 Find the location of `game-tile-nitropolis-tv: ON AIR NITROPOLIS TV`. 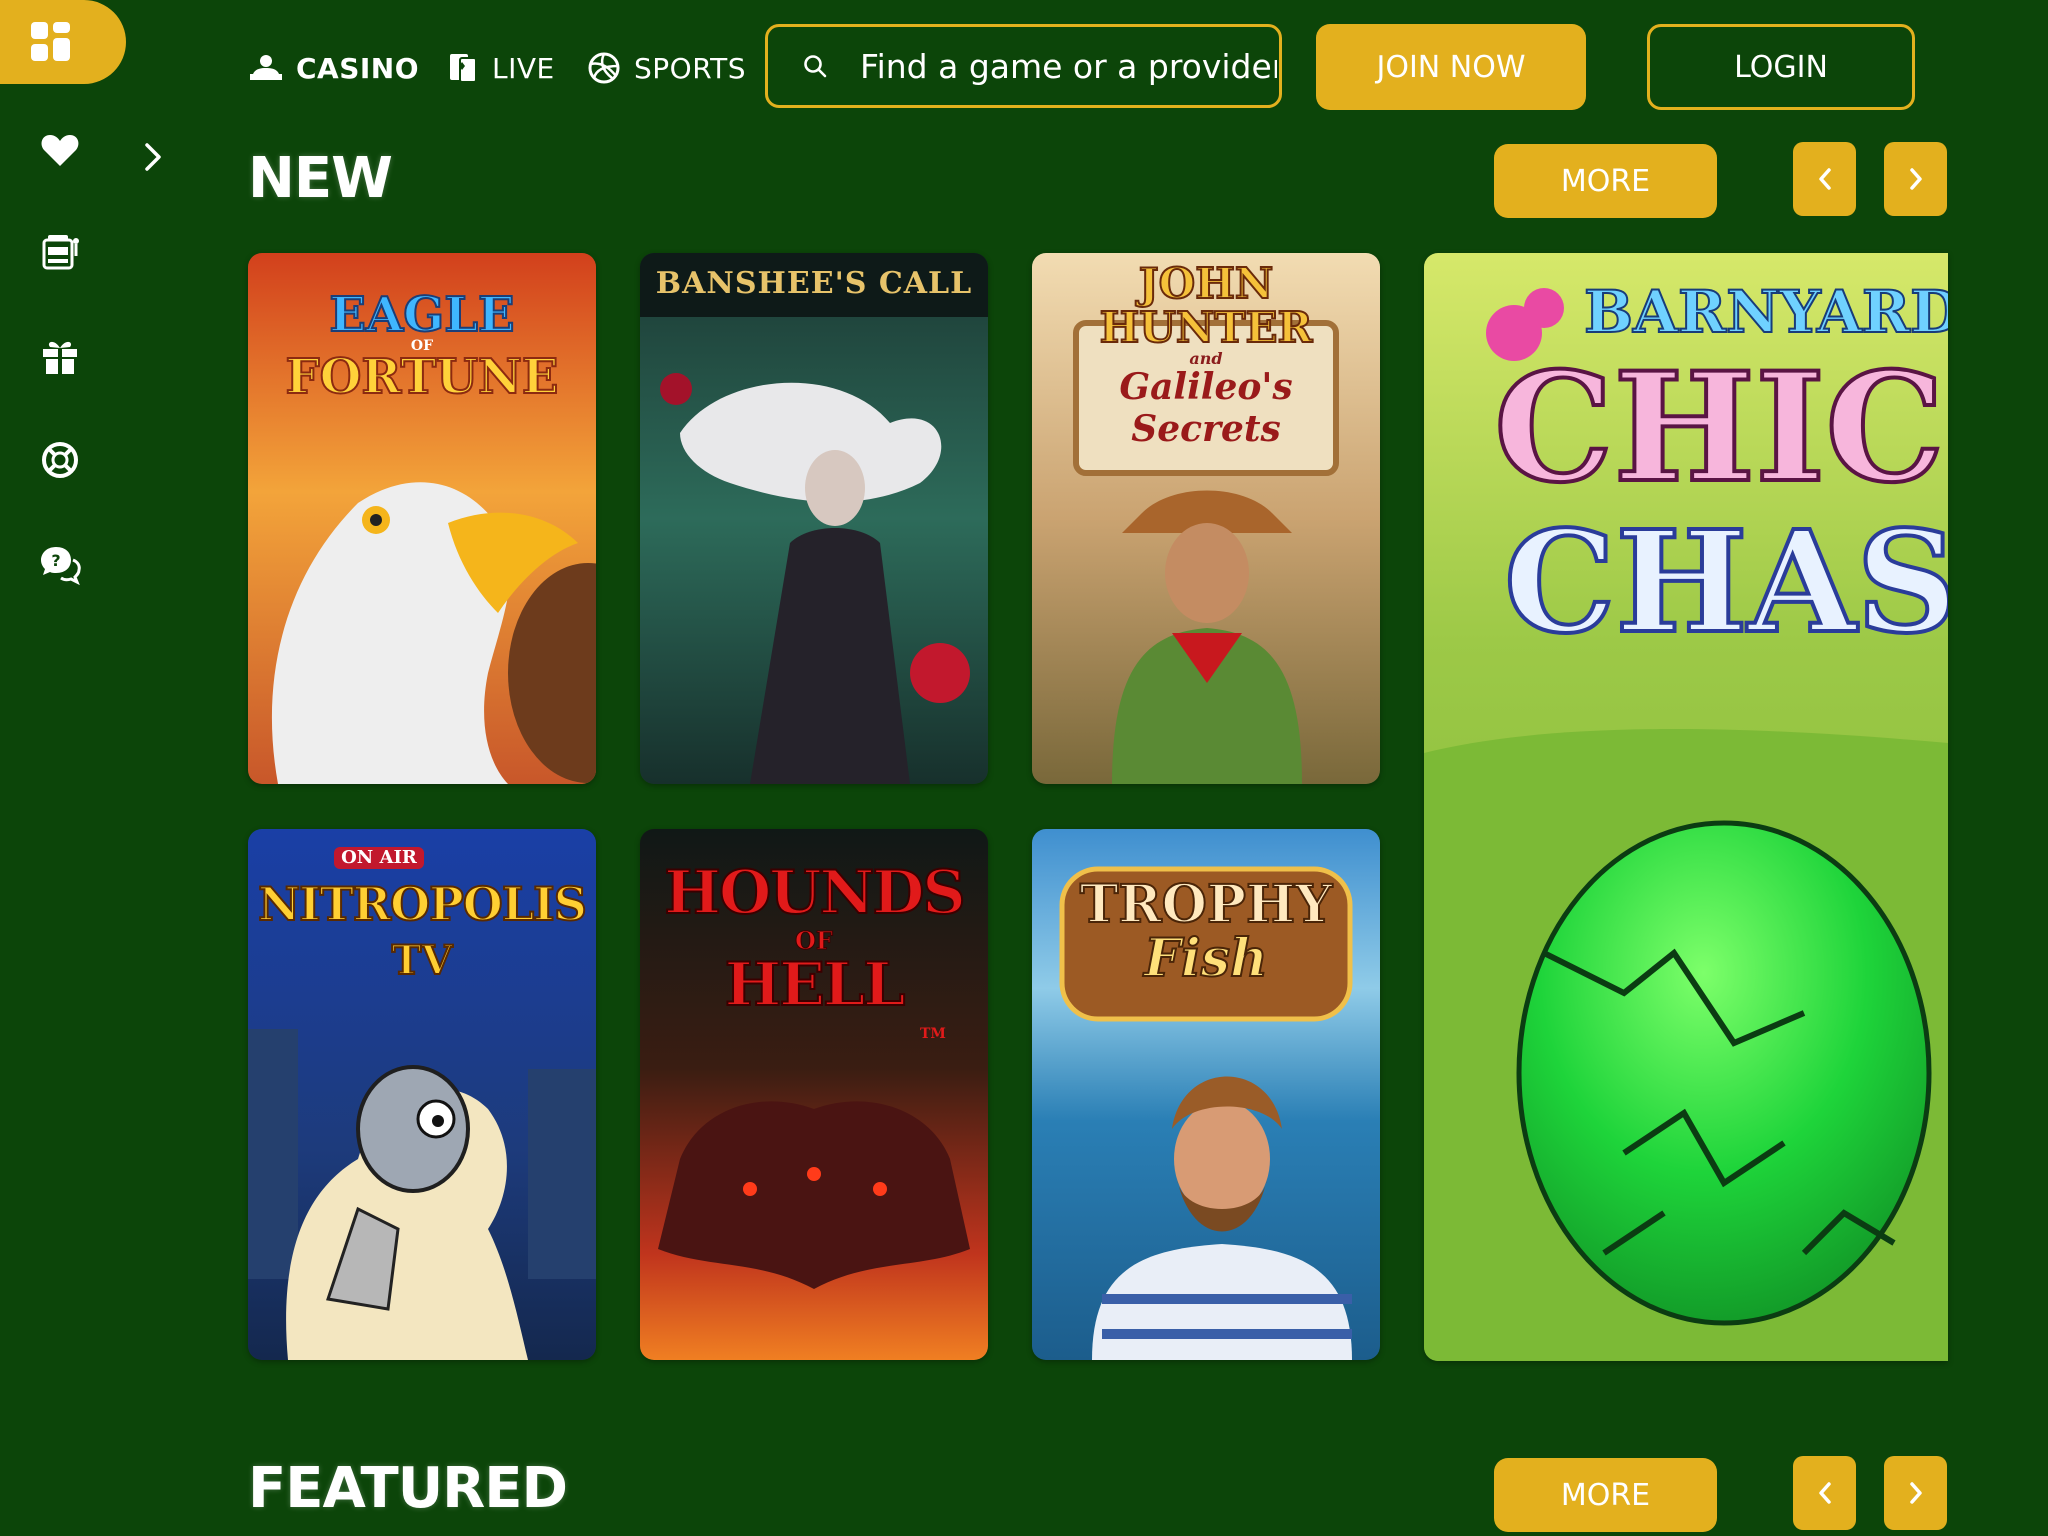

game-tile-nitropolis-tv: ON AIR NITROPOLIS TV is located at coordinates (422, 1094).